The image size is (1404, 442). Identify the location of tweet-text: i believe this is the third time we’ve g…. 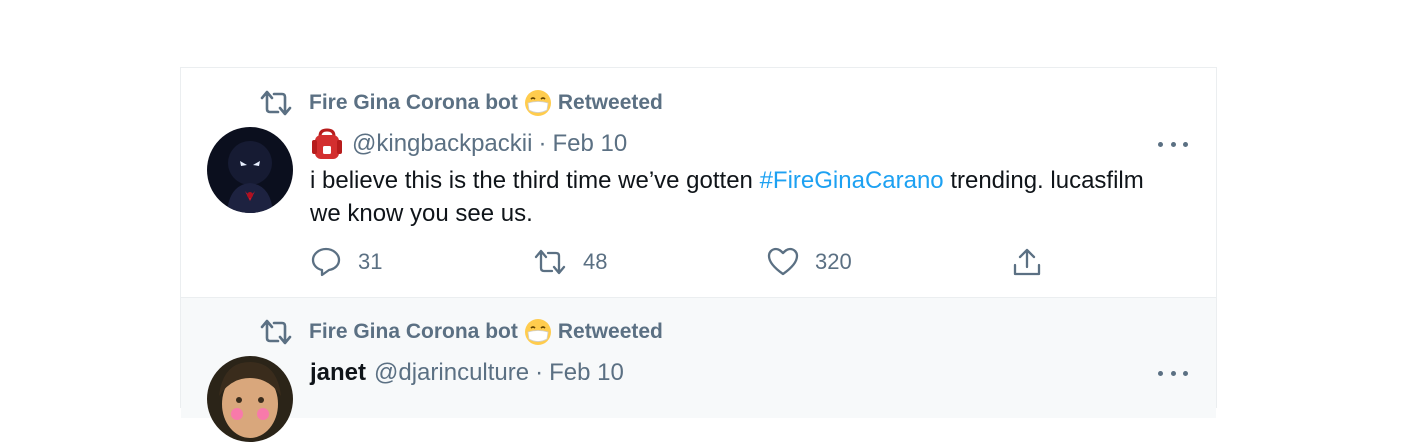
(740, 197).